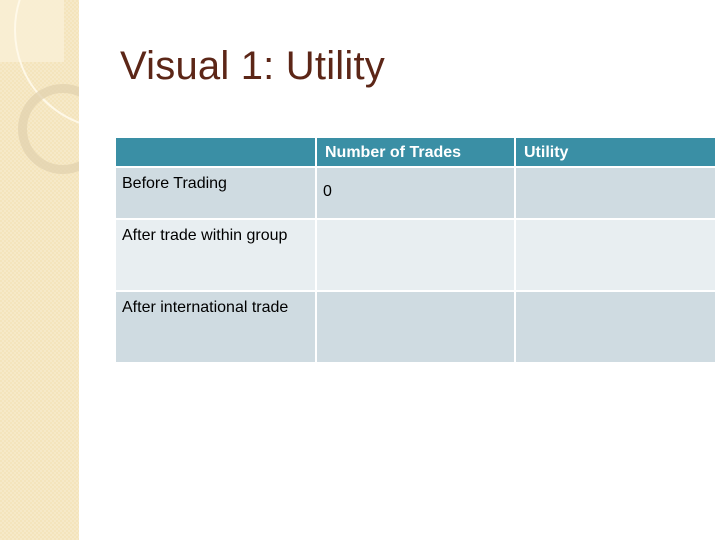 This screenshot has width=720, height=540. What do you see at coordinates (39, 270) in the screenshot?
I see `decorative-side-strip` at bounding box center [39, 270].